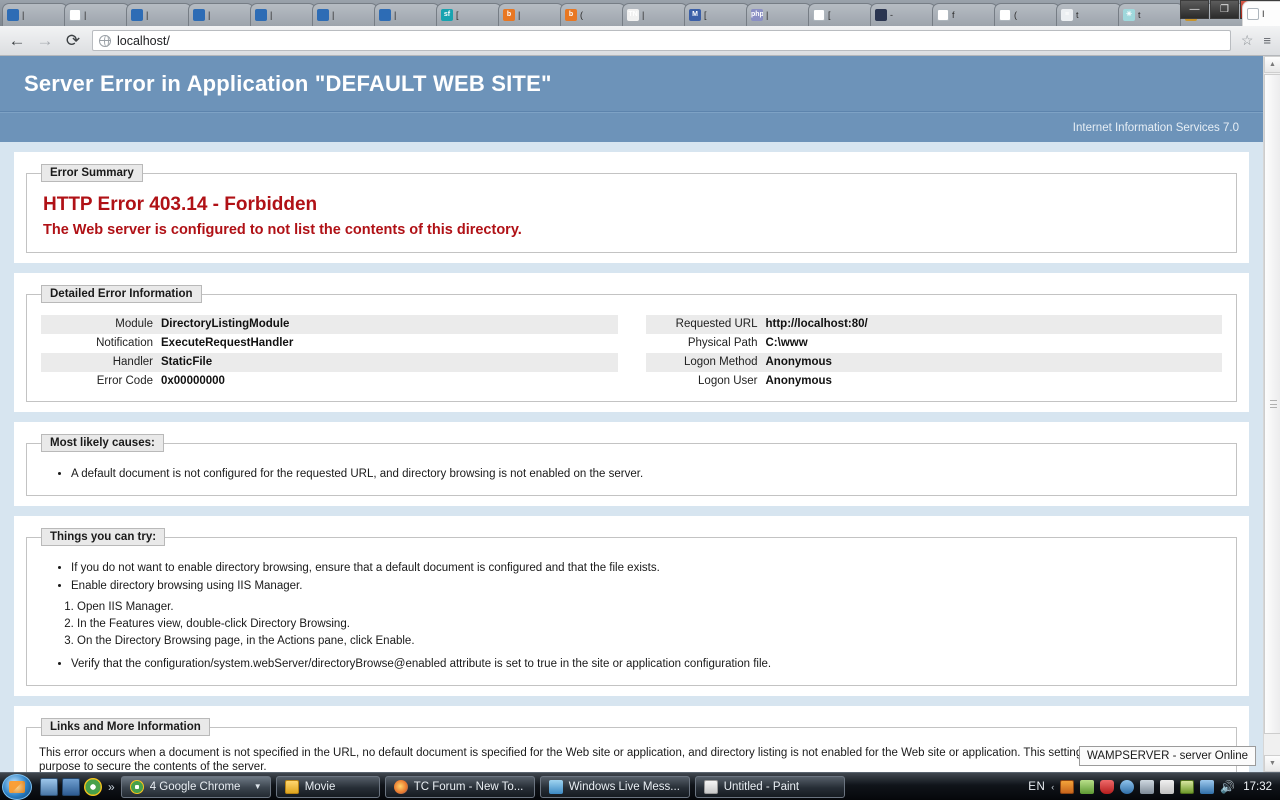 This screenshot has height=800, width=1280. I want to click on tabs-container: |❐||||||sf[b|b(TN|M[php|❐[-❐f❐(≡t✳ti❐I✕, so click(641, 13).